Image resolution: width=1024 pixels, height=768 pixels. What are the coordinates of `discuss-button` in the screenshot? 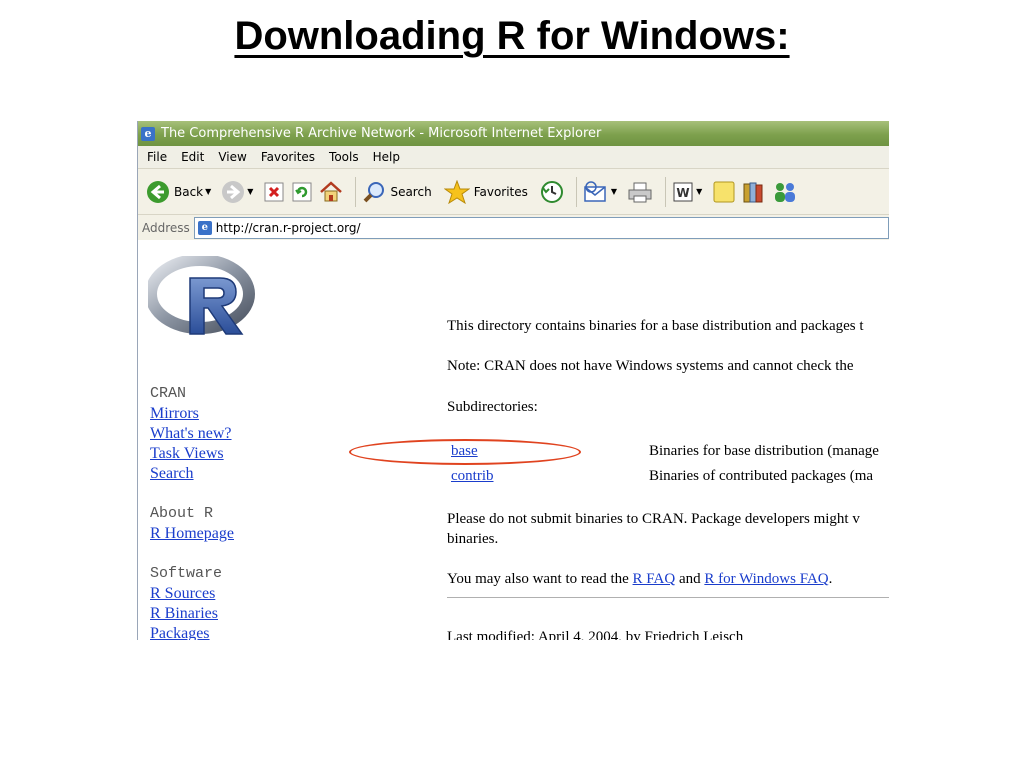 It's located at (724, 192).